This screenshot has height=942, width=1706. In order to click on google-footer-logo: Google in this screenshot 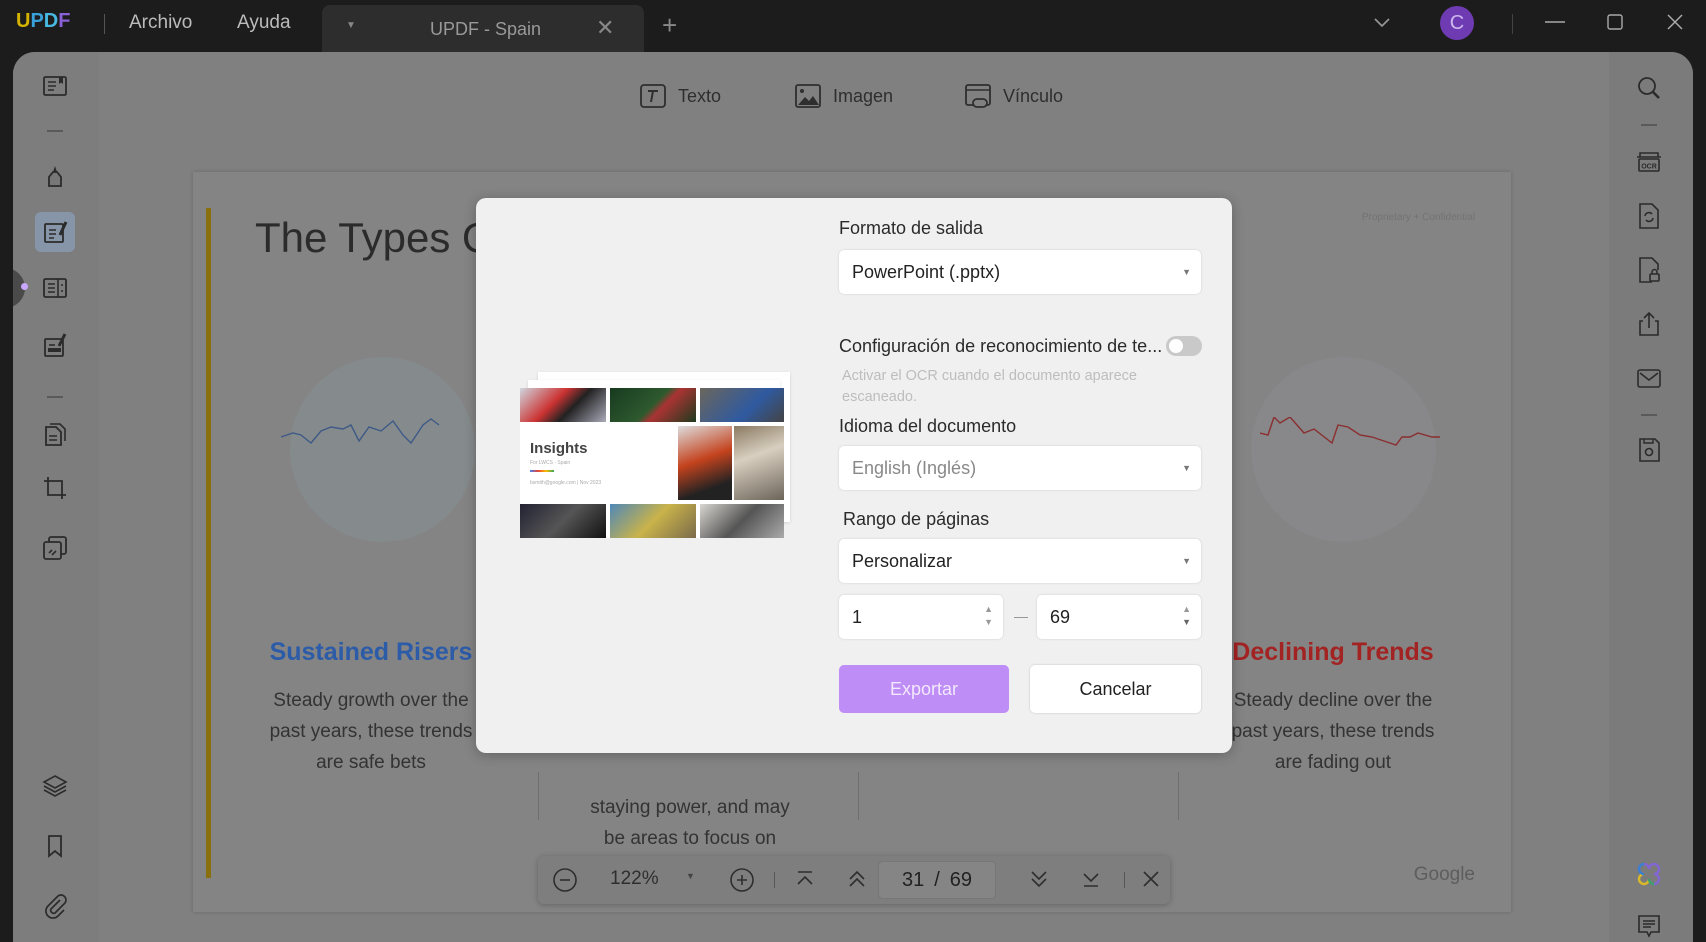, I will do `click(1444, 874)`.